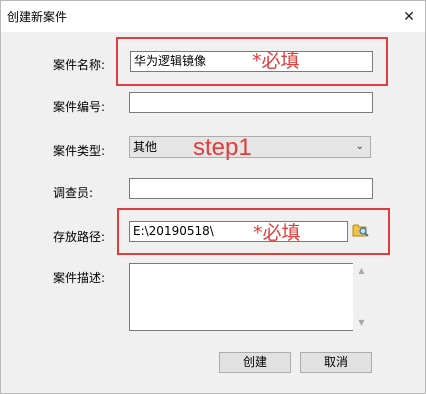 The image size is (426, 394). What do you see at coordinates (361, 271) in the screenshot?
I see `scroll-up-icon: ▲` at bounding box center [361, 271].